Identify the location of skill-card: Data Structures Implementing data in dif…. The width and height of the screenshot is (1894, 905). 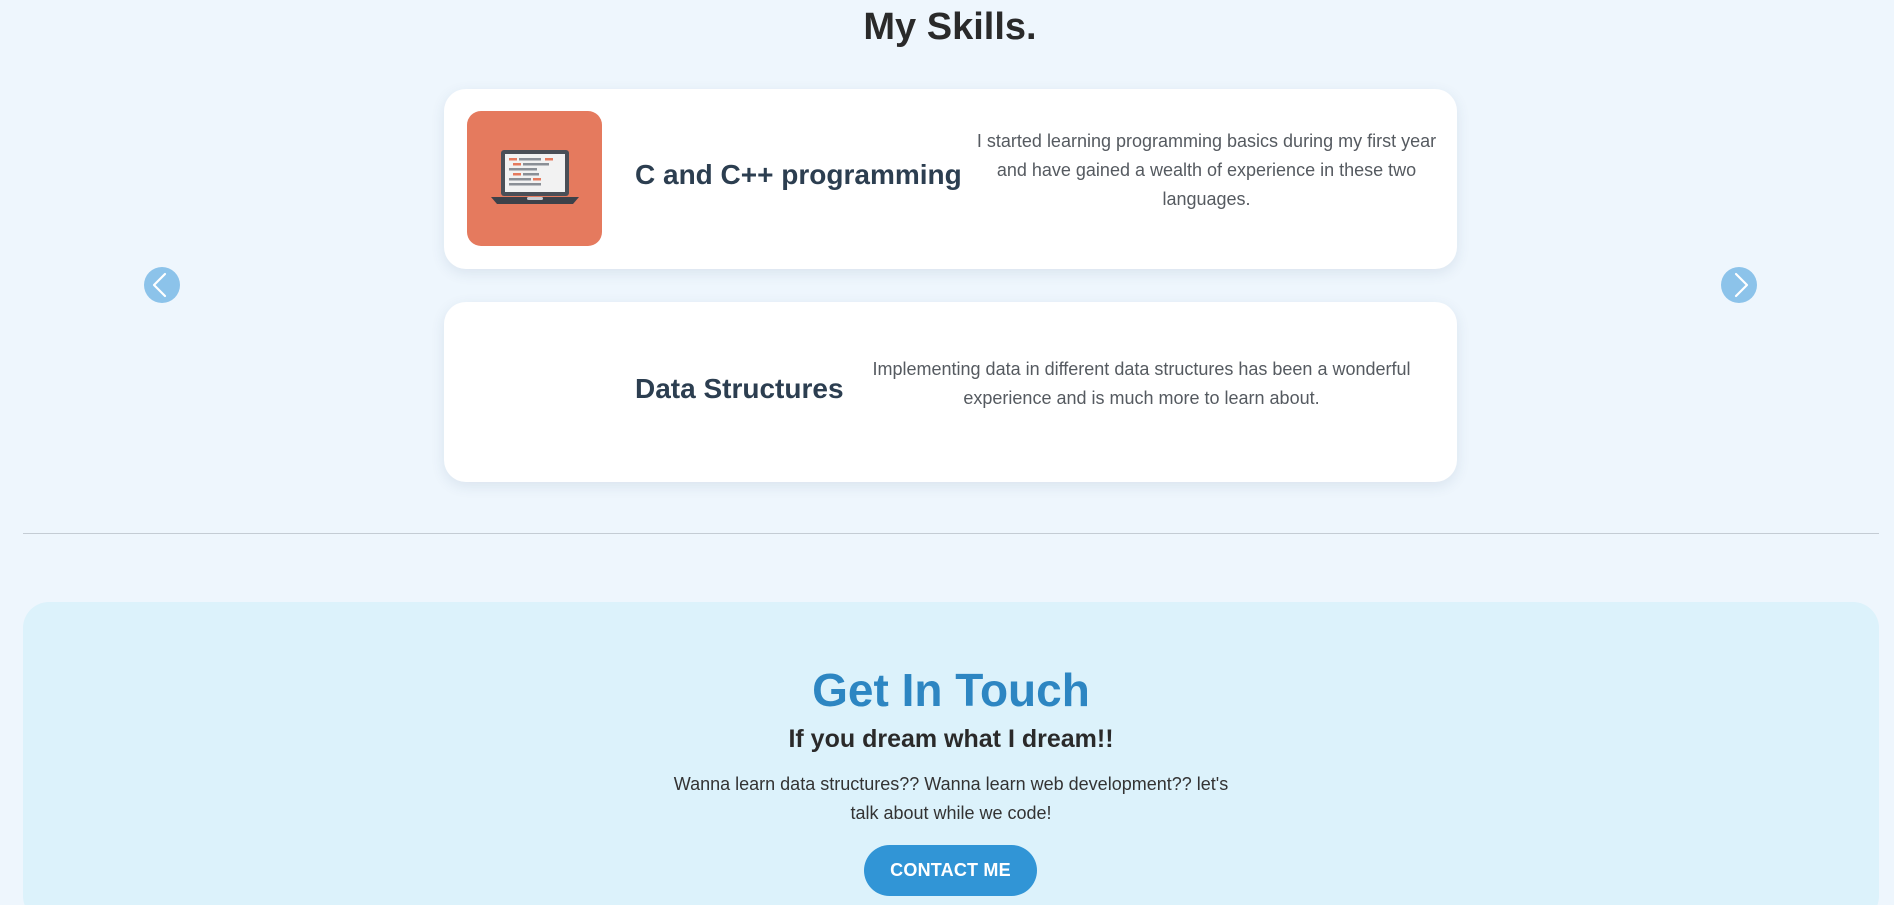
(950, 392).